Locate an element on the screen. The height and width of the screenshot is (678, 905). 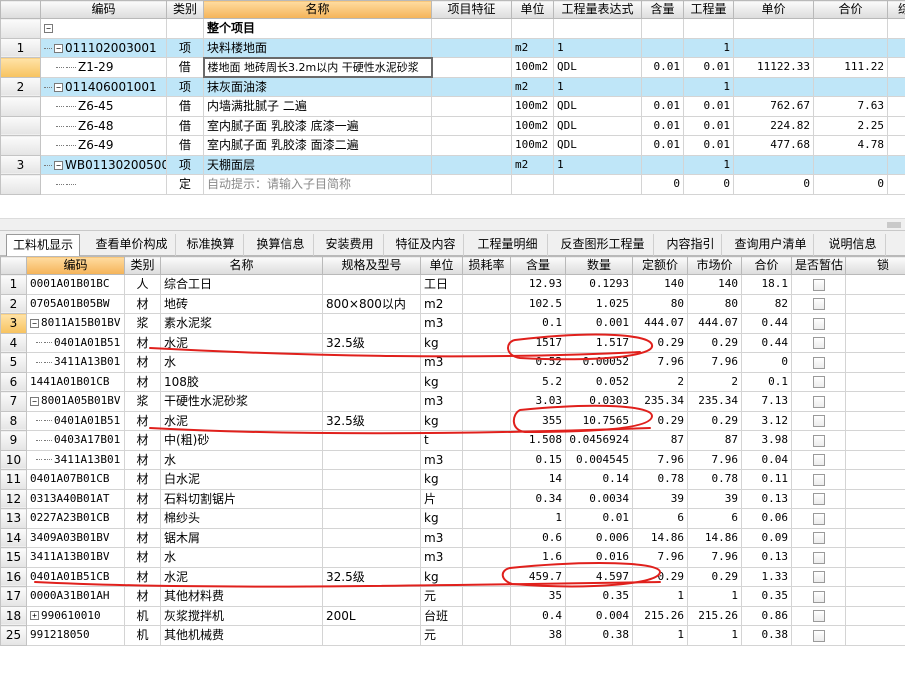
code-cell: Z6-45 is located at coordinates (103, 106).